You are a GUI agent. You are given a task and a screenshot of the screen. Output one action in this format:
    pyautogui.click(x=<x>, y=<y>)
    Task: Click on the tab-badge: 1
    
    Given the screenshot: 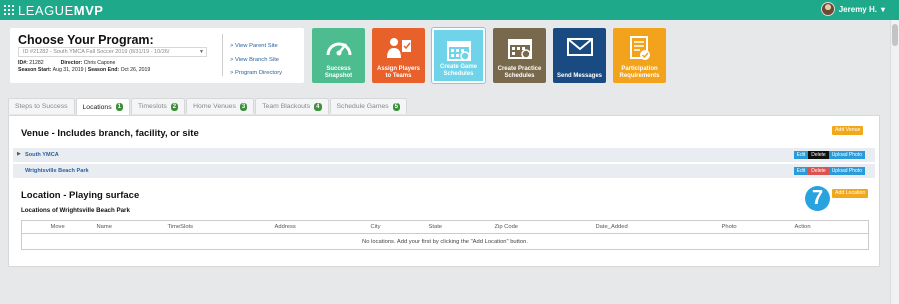 What is the action you would take?
    pyautogui.click(x=119, y=107)
    